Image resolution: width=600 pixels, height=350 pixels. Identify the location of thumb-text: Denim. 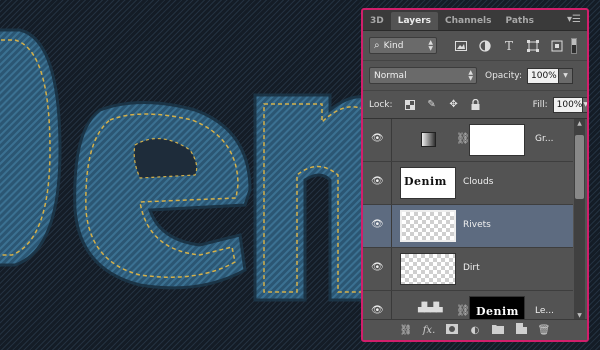
(425, 181).